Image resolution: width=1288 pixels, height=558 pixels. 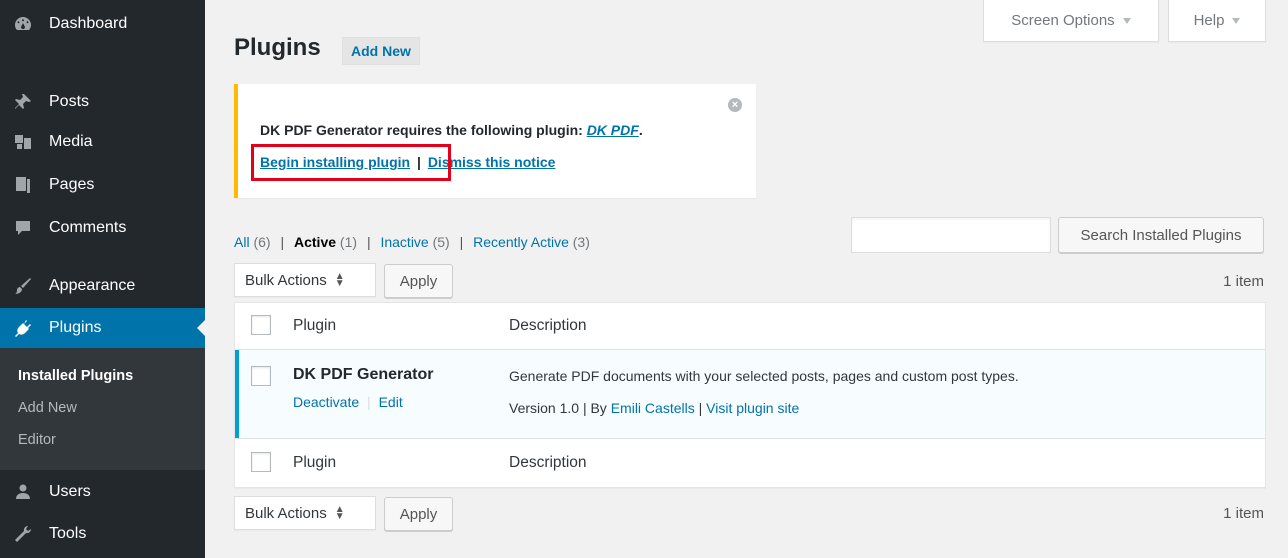 What do you see at coordinates (261, 462) in the screenshot?
I see `select-all-checkbox-footer` at bounding box center [261, 462].